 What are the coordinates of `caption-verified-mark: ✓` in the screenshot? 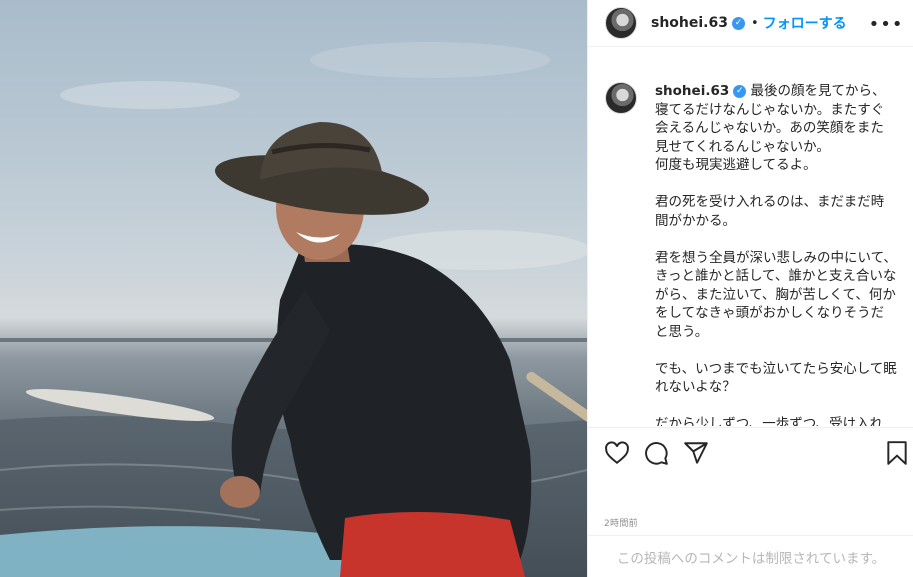 It's located at (739, 90).